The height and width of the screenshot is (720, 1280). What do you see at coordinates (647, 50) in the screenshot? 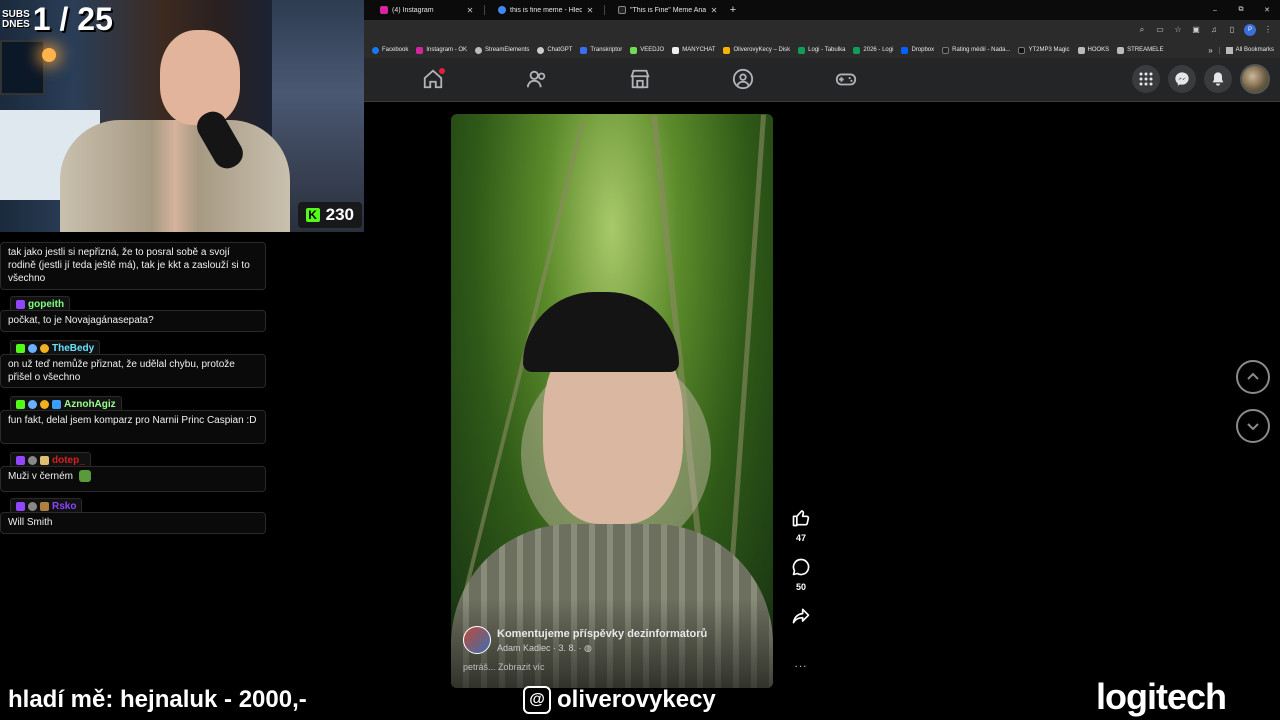
I see `bookmark-veedjo: VEEDJO` at bounding box center [647, 50].